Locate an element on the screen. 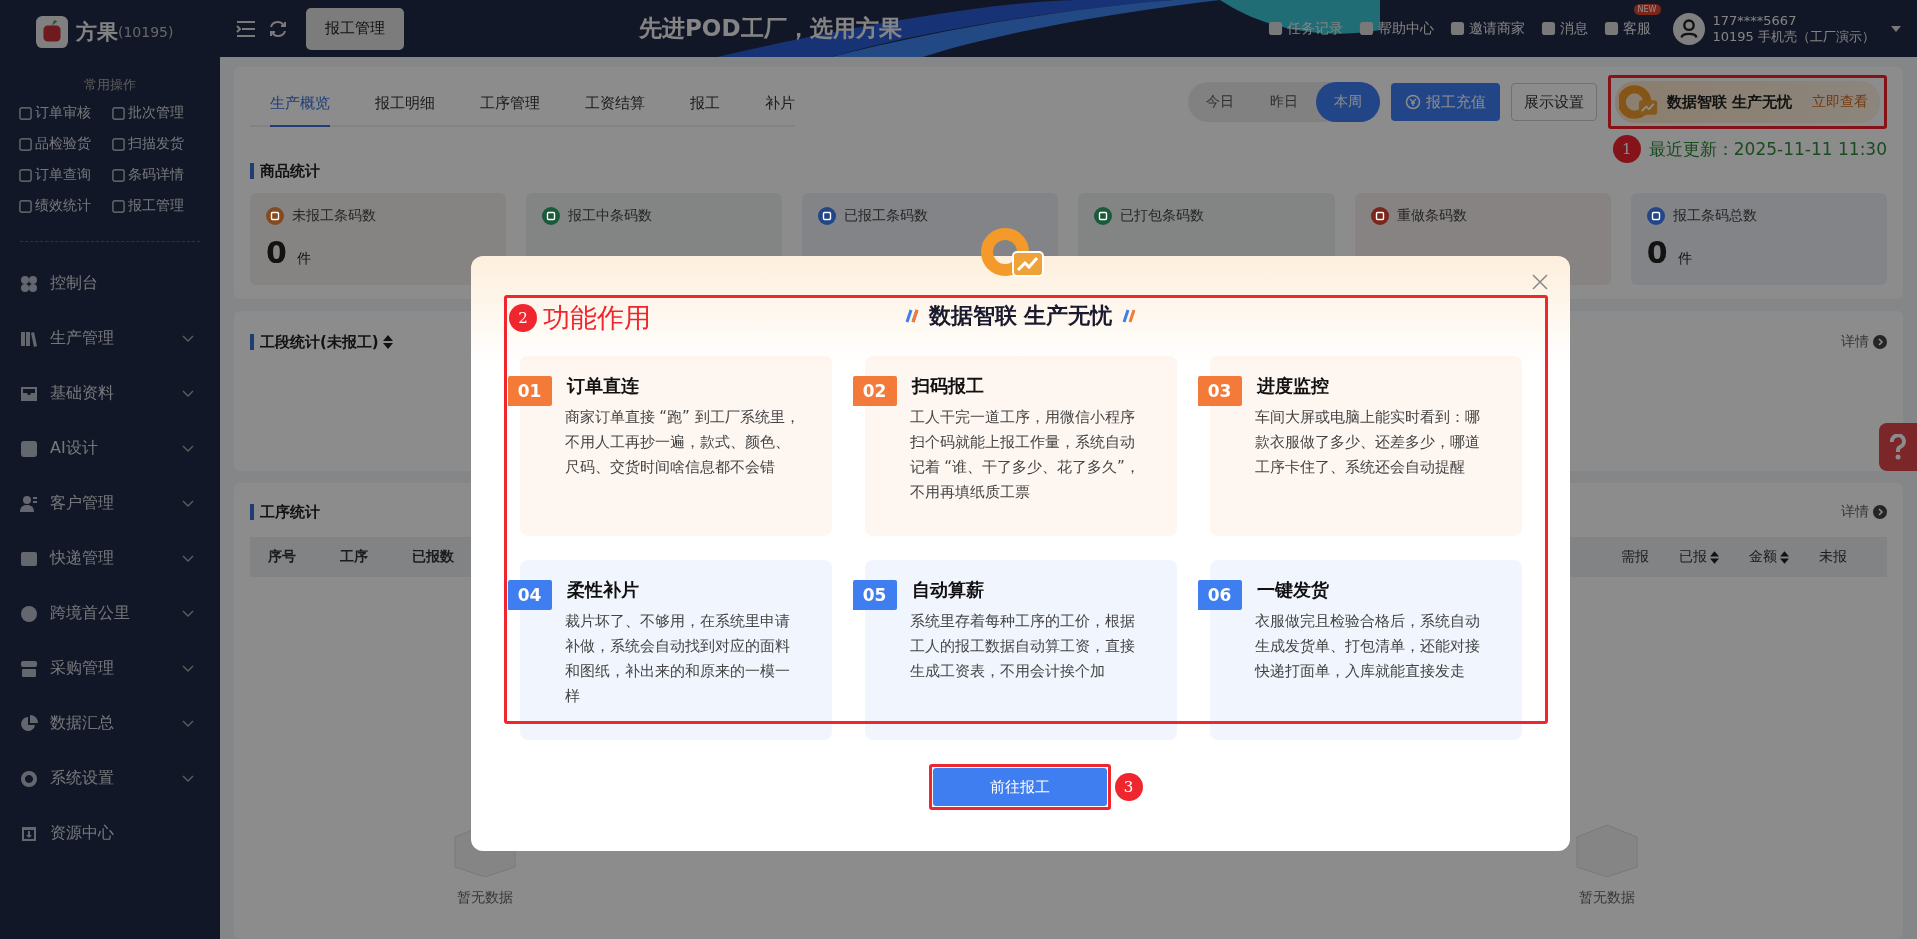  column-header: 需报 is located at coordinates (1635, 557).